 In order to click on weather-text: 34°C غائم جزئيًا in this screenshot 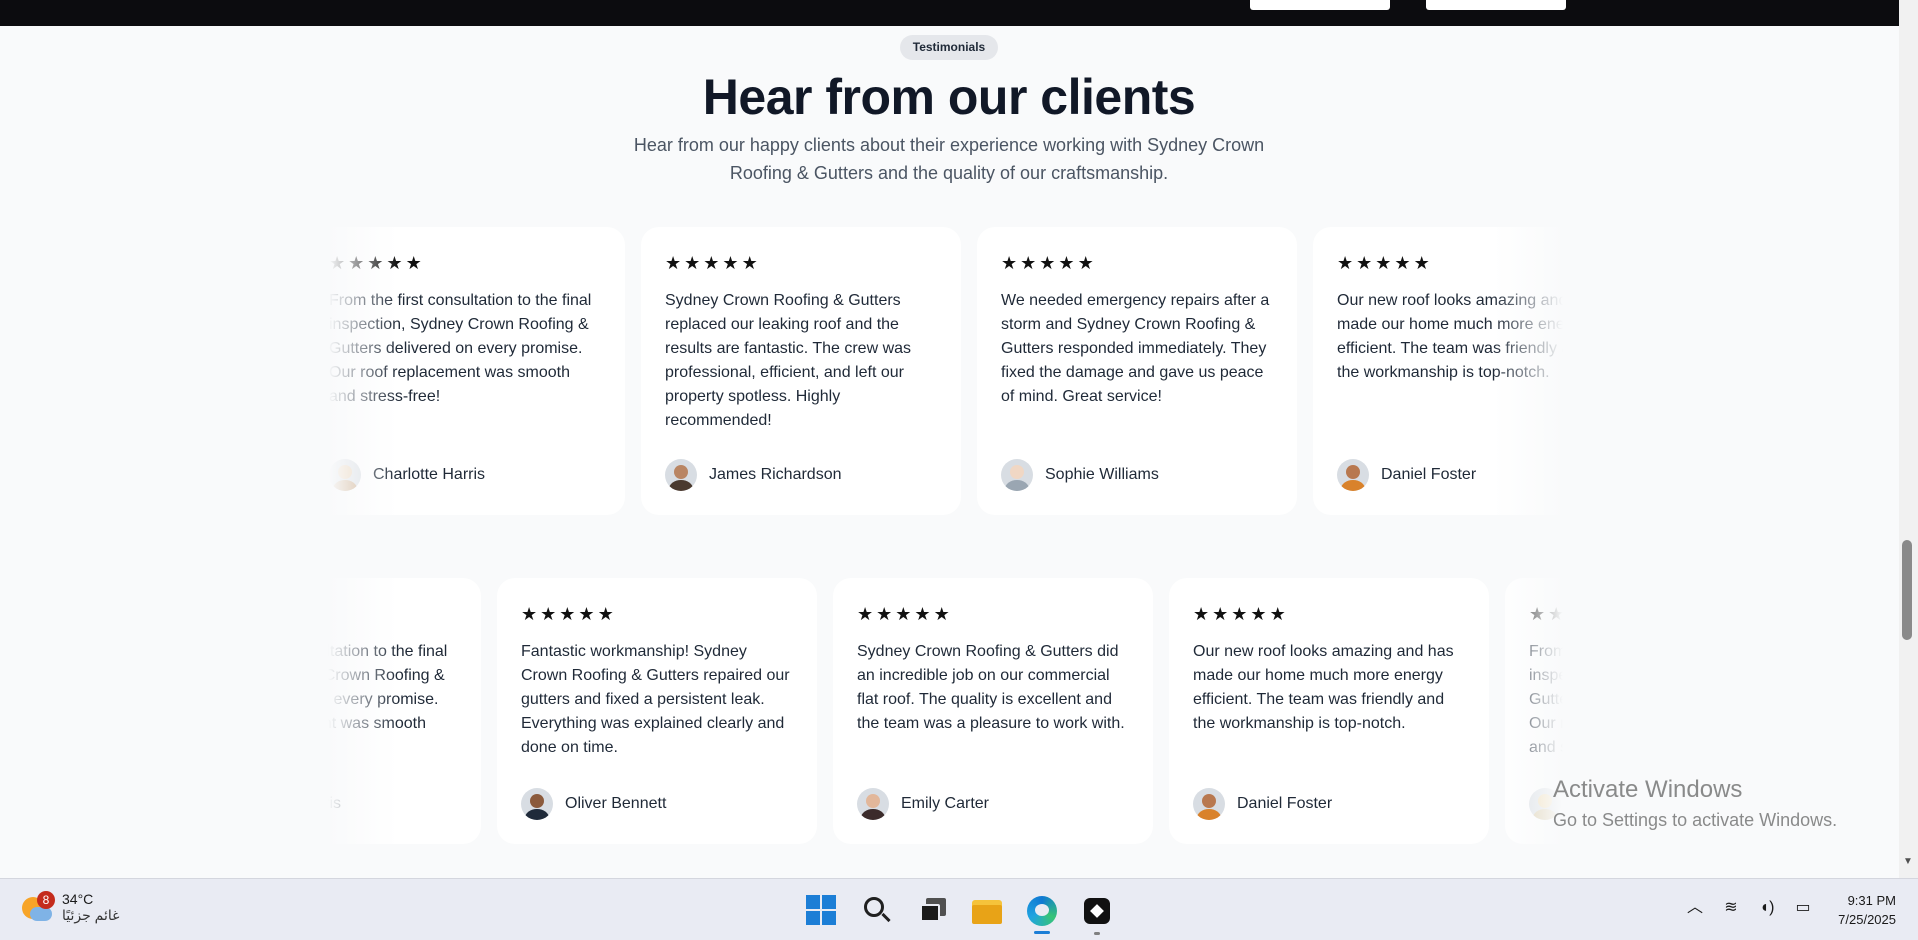, I will do `click(90, 908)`.